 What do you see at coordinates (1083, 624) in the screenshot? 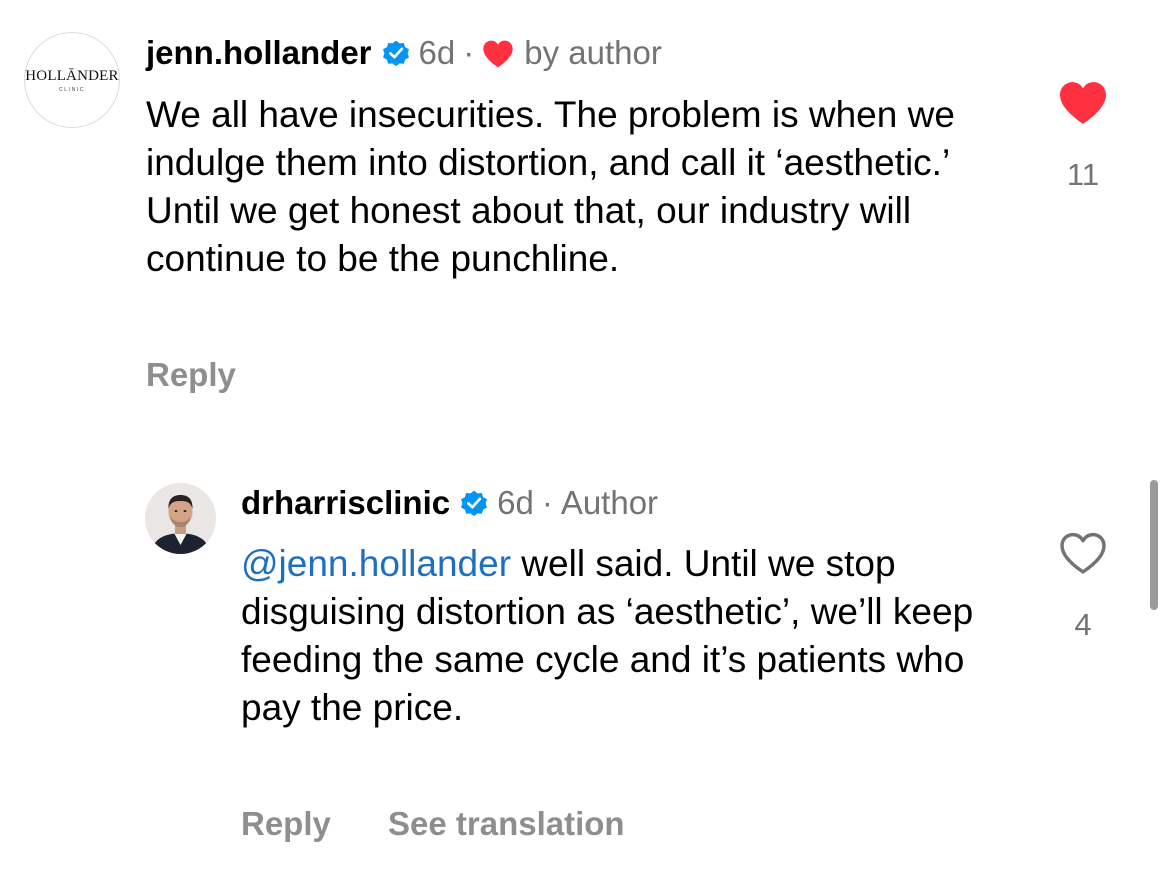
I see `like-count: 4` at bounding box center [1083, 624].